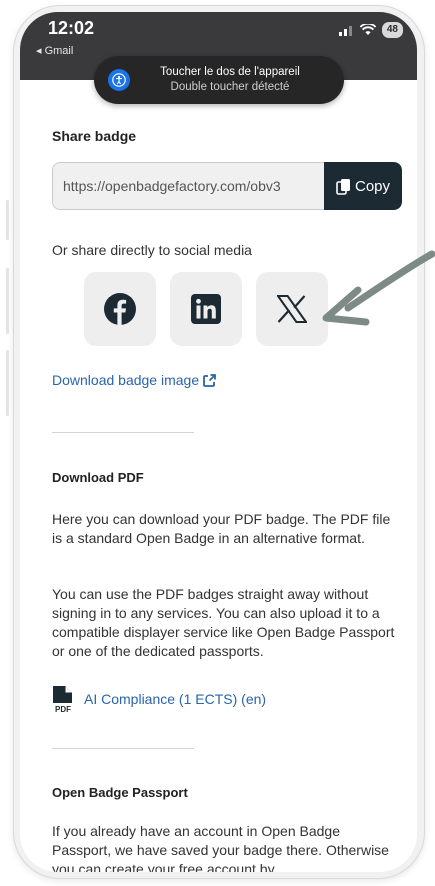  What do you see at coordinates (71, 28) in the screenshot?
I see `status-time: 12:02` at bounding box center [71, 28].